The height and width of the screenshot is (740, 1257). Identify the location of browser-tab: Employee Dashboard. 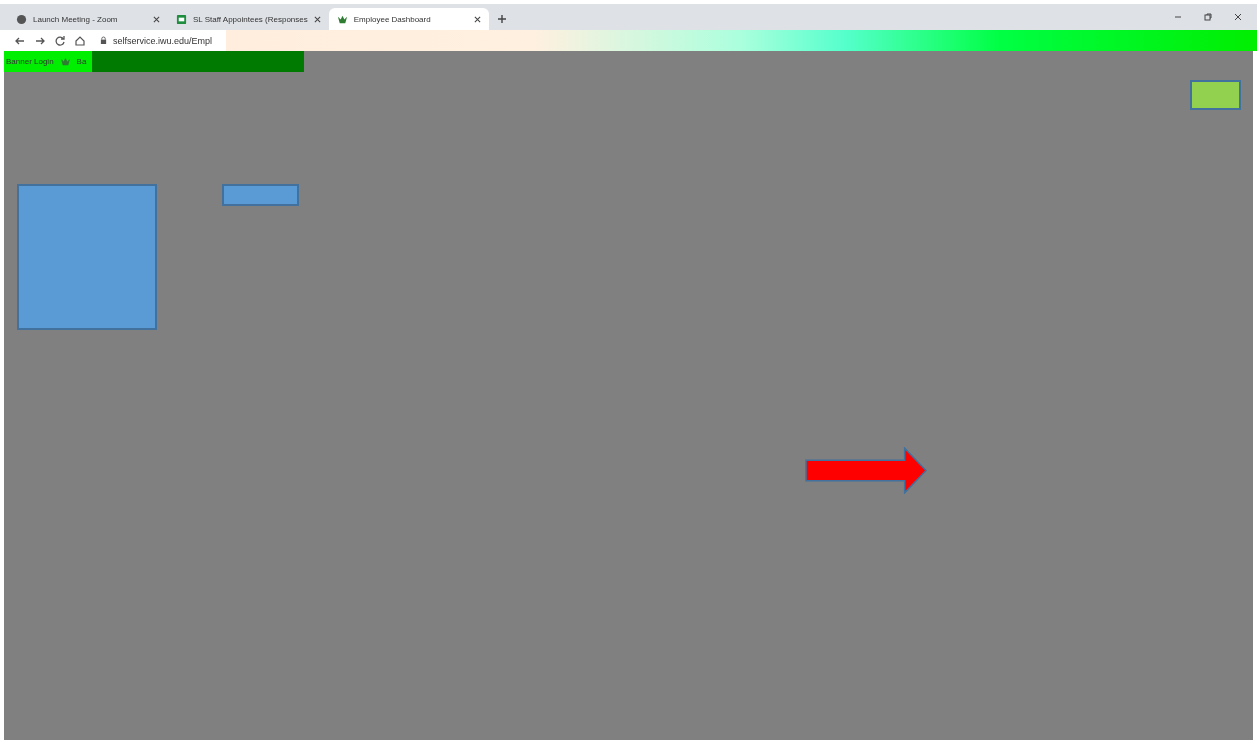
(408, 19).